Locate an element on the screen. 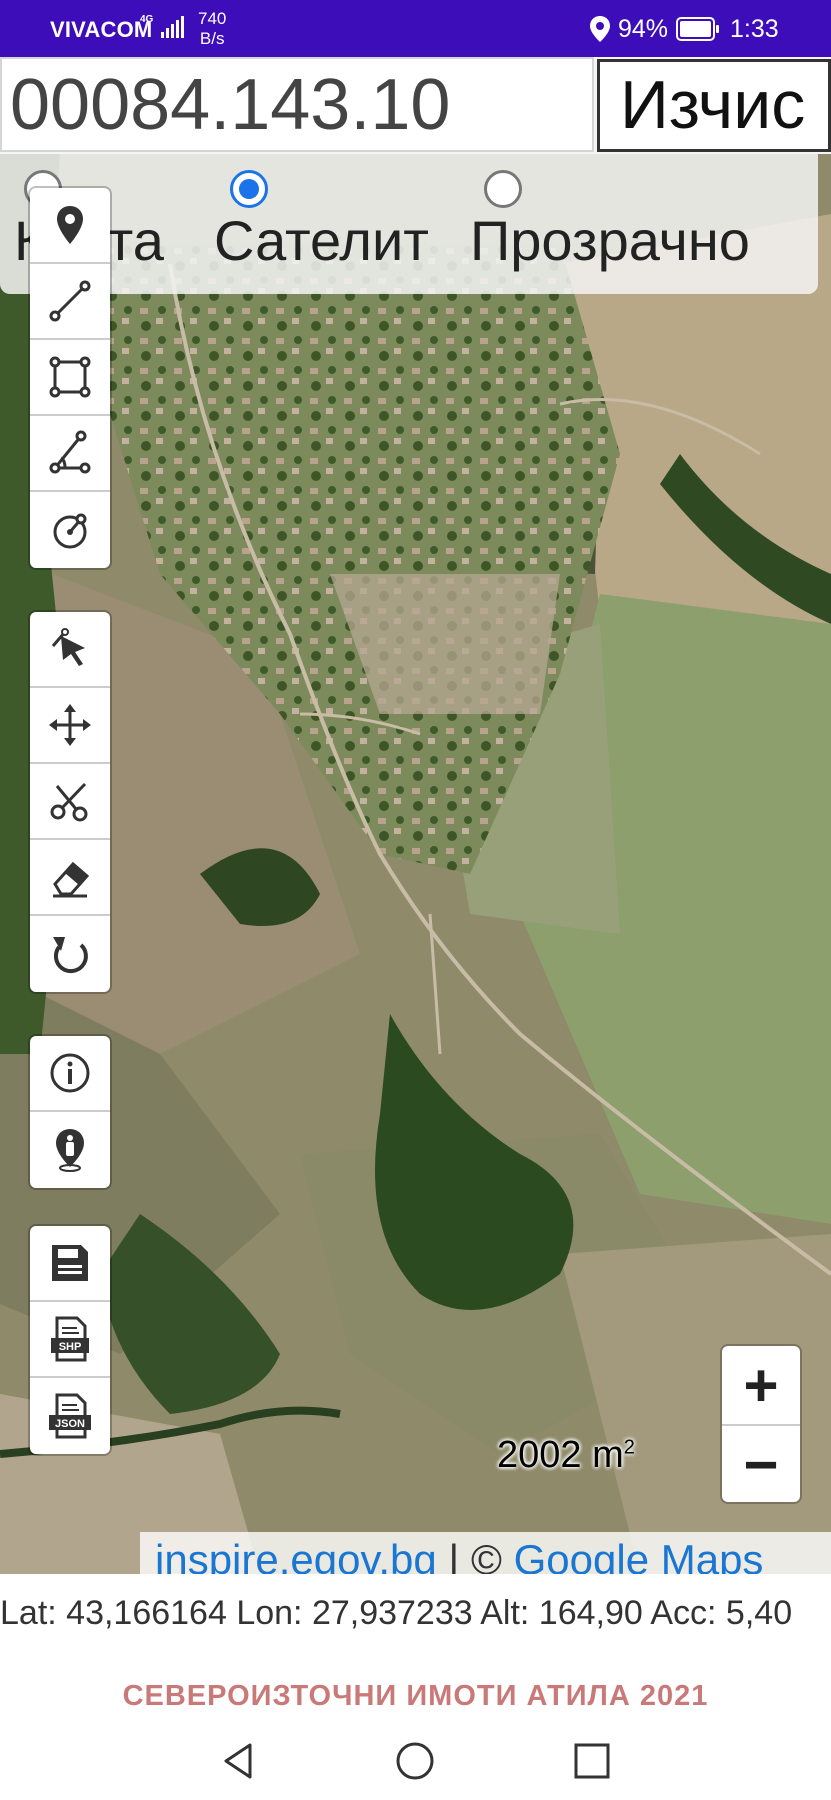 The width and height of the screenshot is (831, 1800). angle-icon is located at coordinates (70, 454).